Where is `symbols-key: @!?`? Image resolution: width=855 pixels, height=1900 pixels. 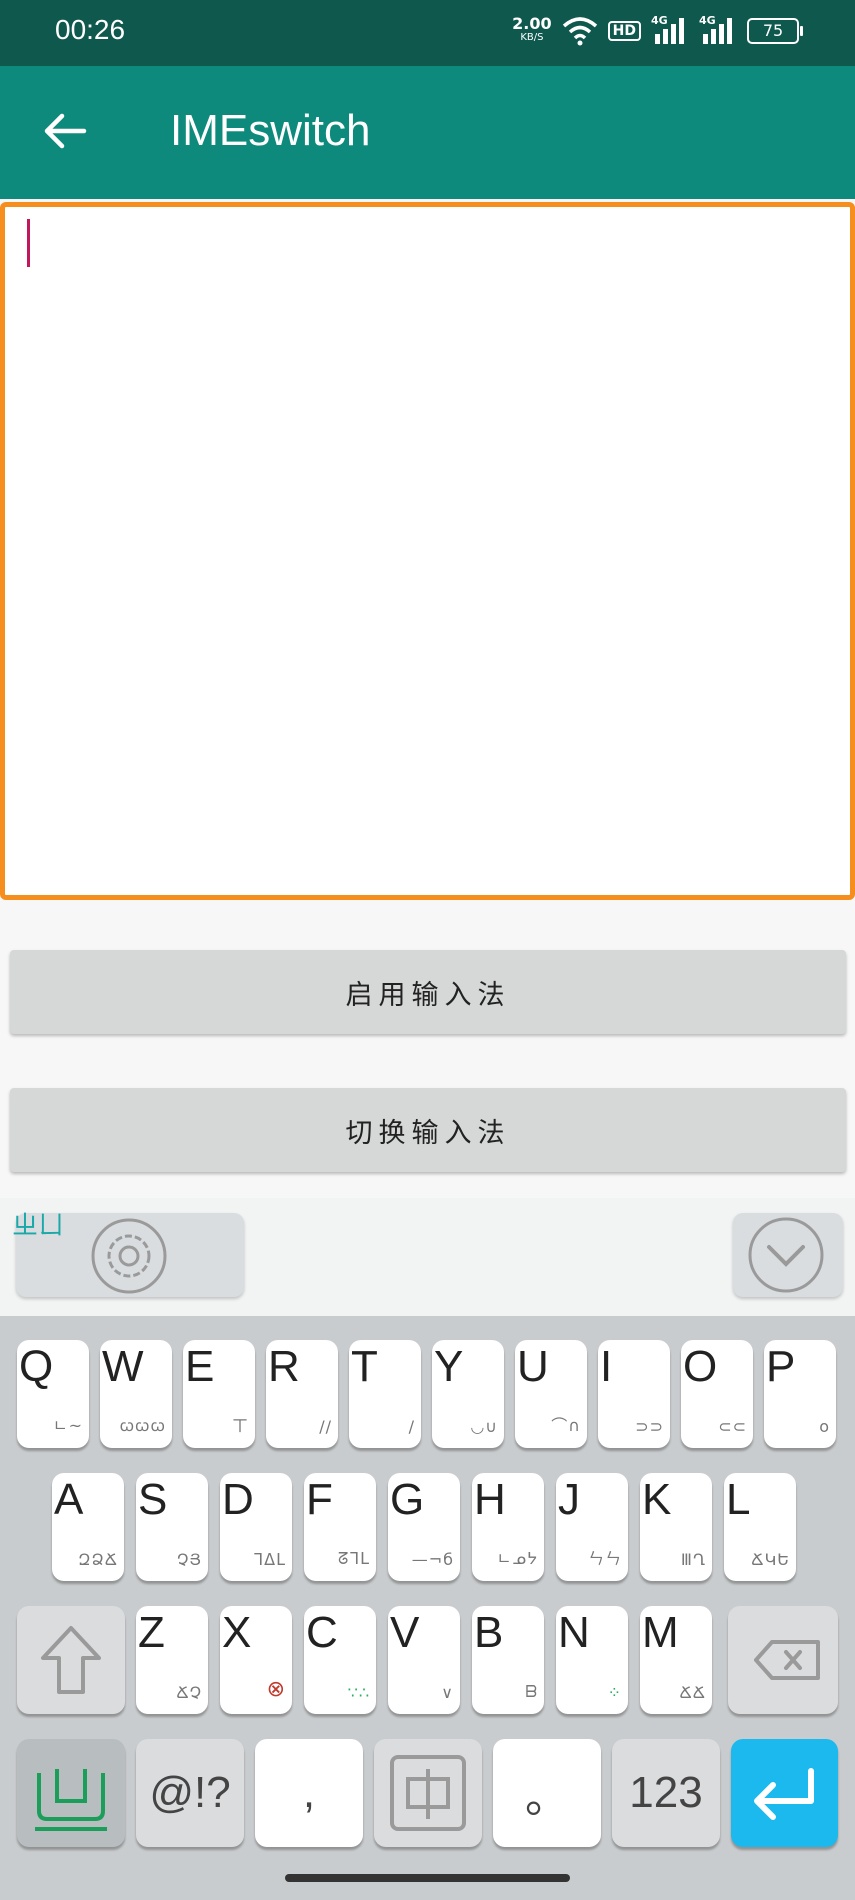 symbols-key: @!? is located at coordinates (190, 1793).